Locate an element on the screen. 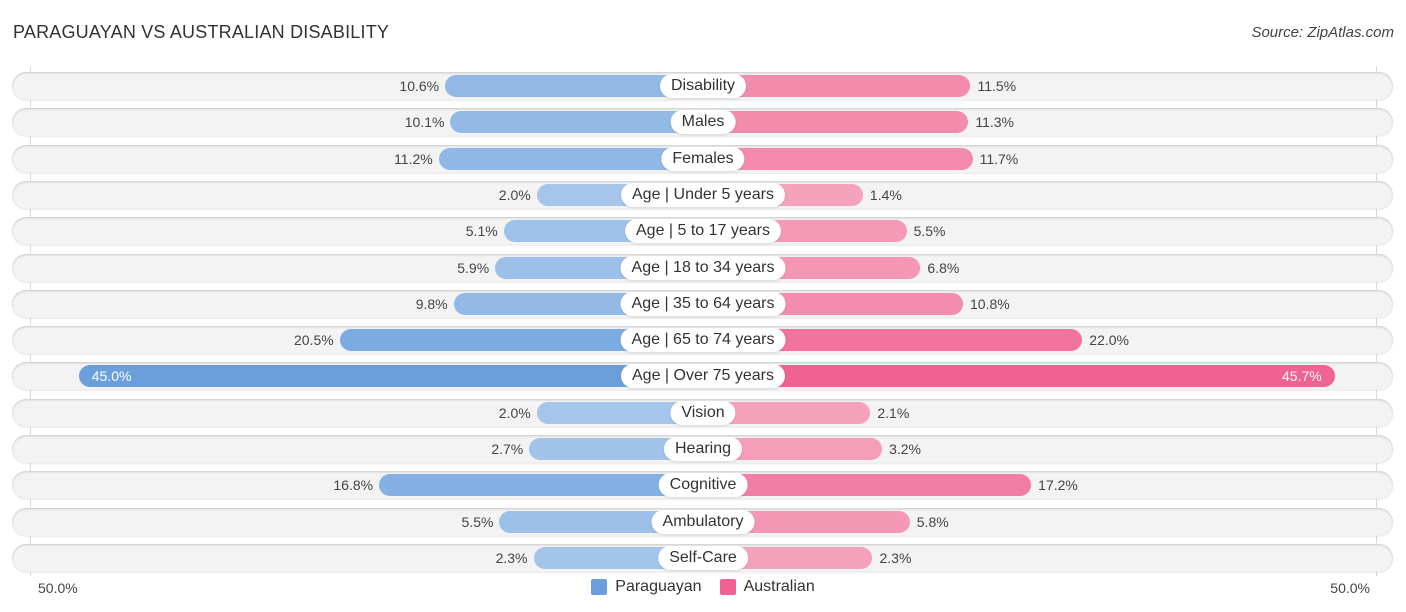 This screenshot has height=612, width=1406. value-label-paraguayan: 20.5% is located at coordinates (313, 340).